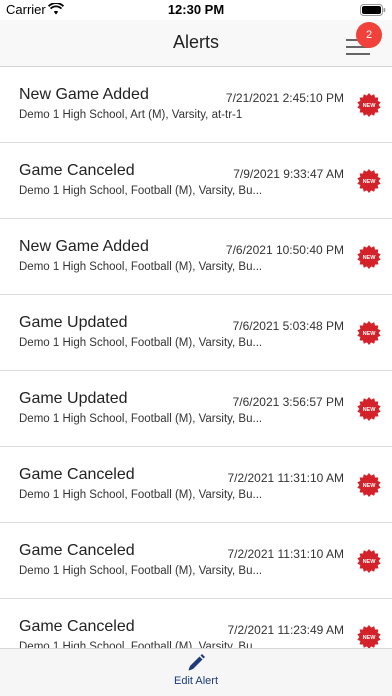  What do you see at coordinates (288, 402) in the screenshot?
I see `alert-date: 7/6/2021 3:56:57 PM` at bounding box center [288, 402].